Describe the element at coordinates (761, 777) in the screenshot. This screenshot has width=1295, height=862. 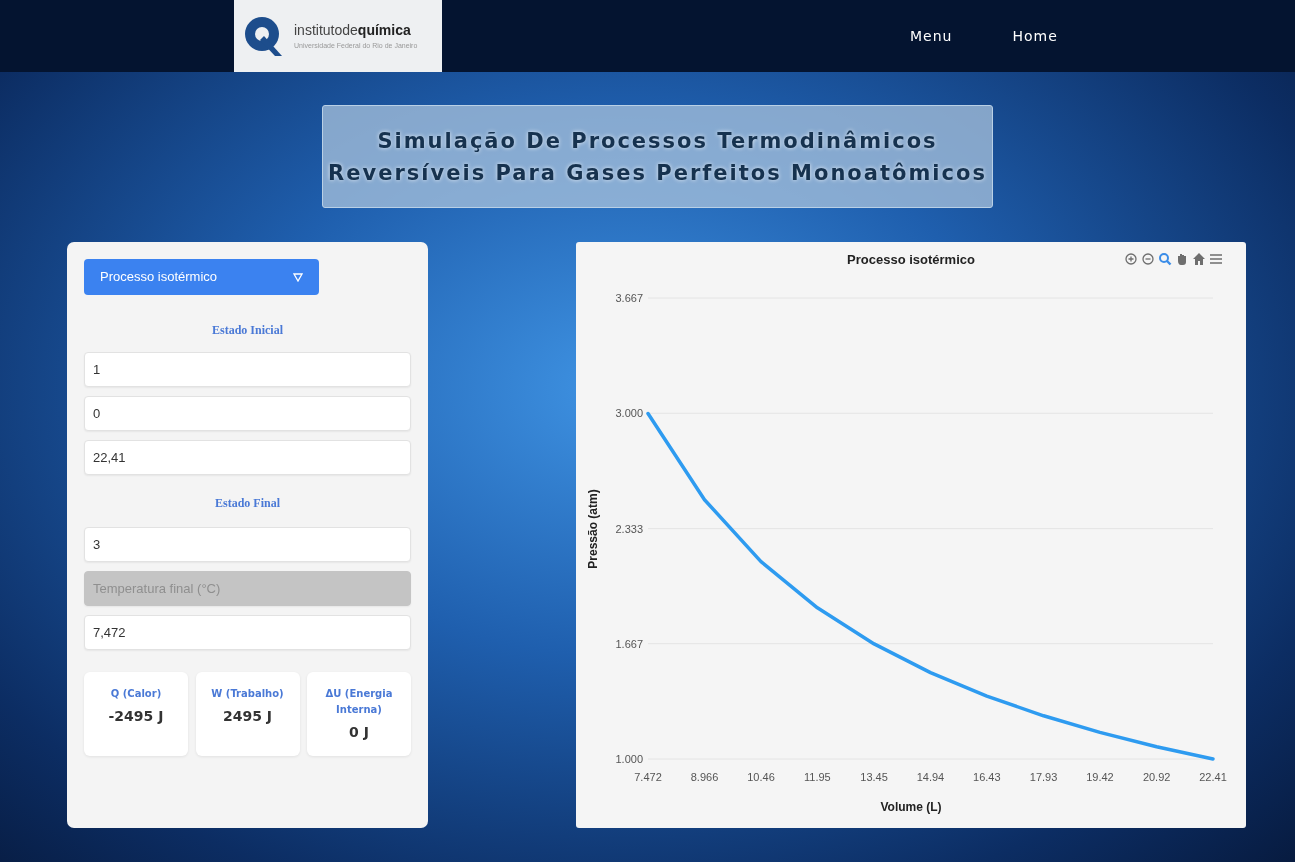
I see `x-tick-label: 10.46` at that location.